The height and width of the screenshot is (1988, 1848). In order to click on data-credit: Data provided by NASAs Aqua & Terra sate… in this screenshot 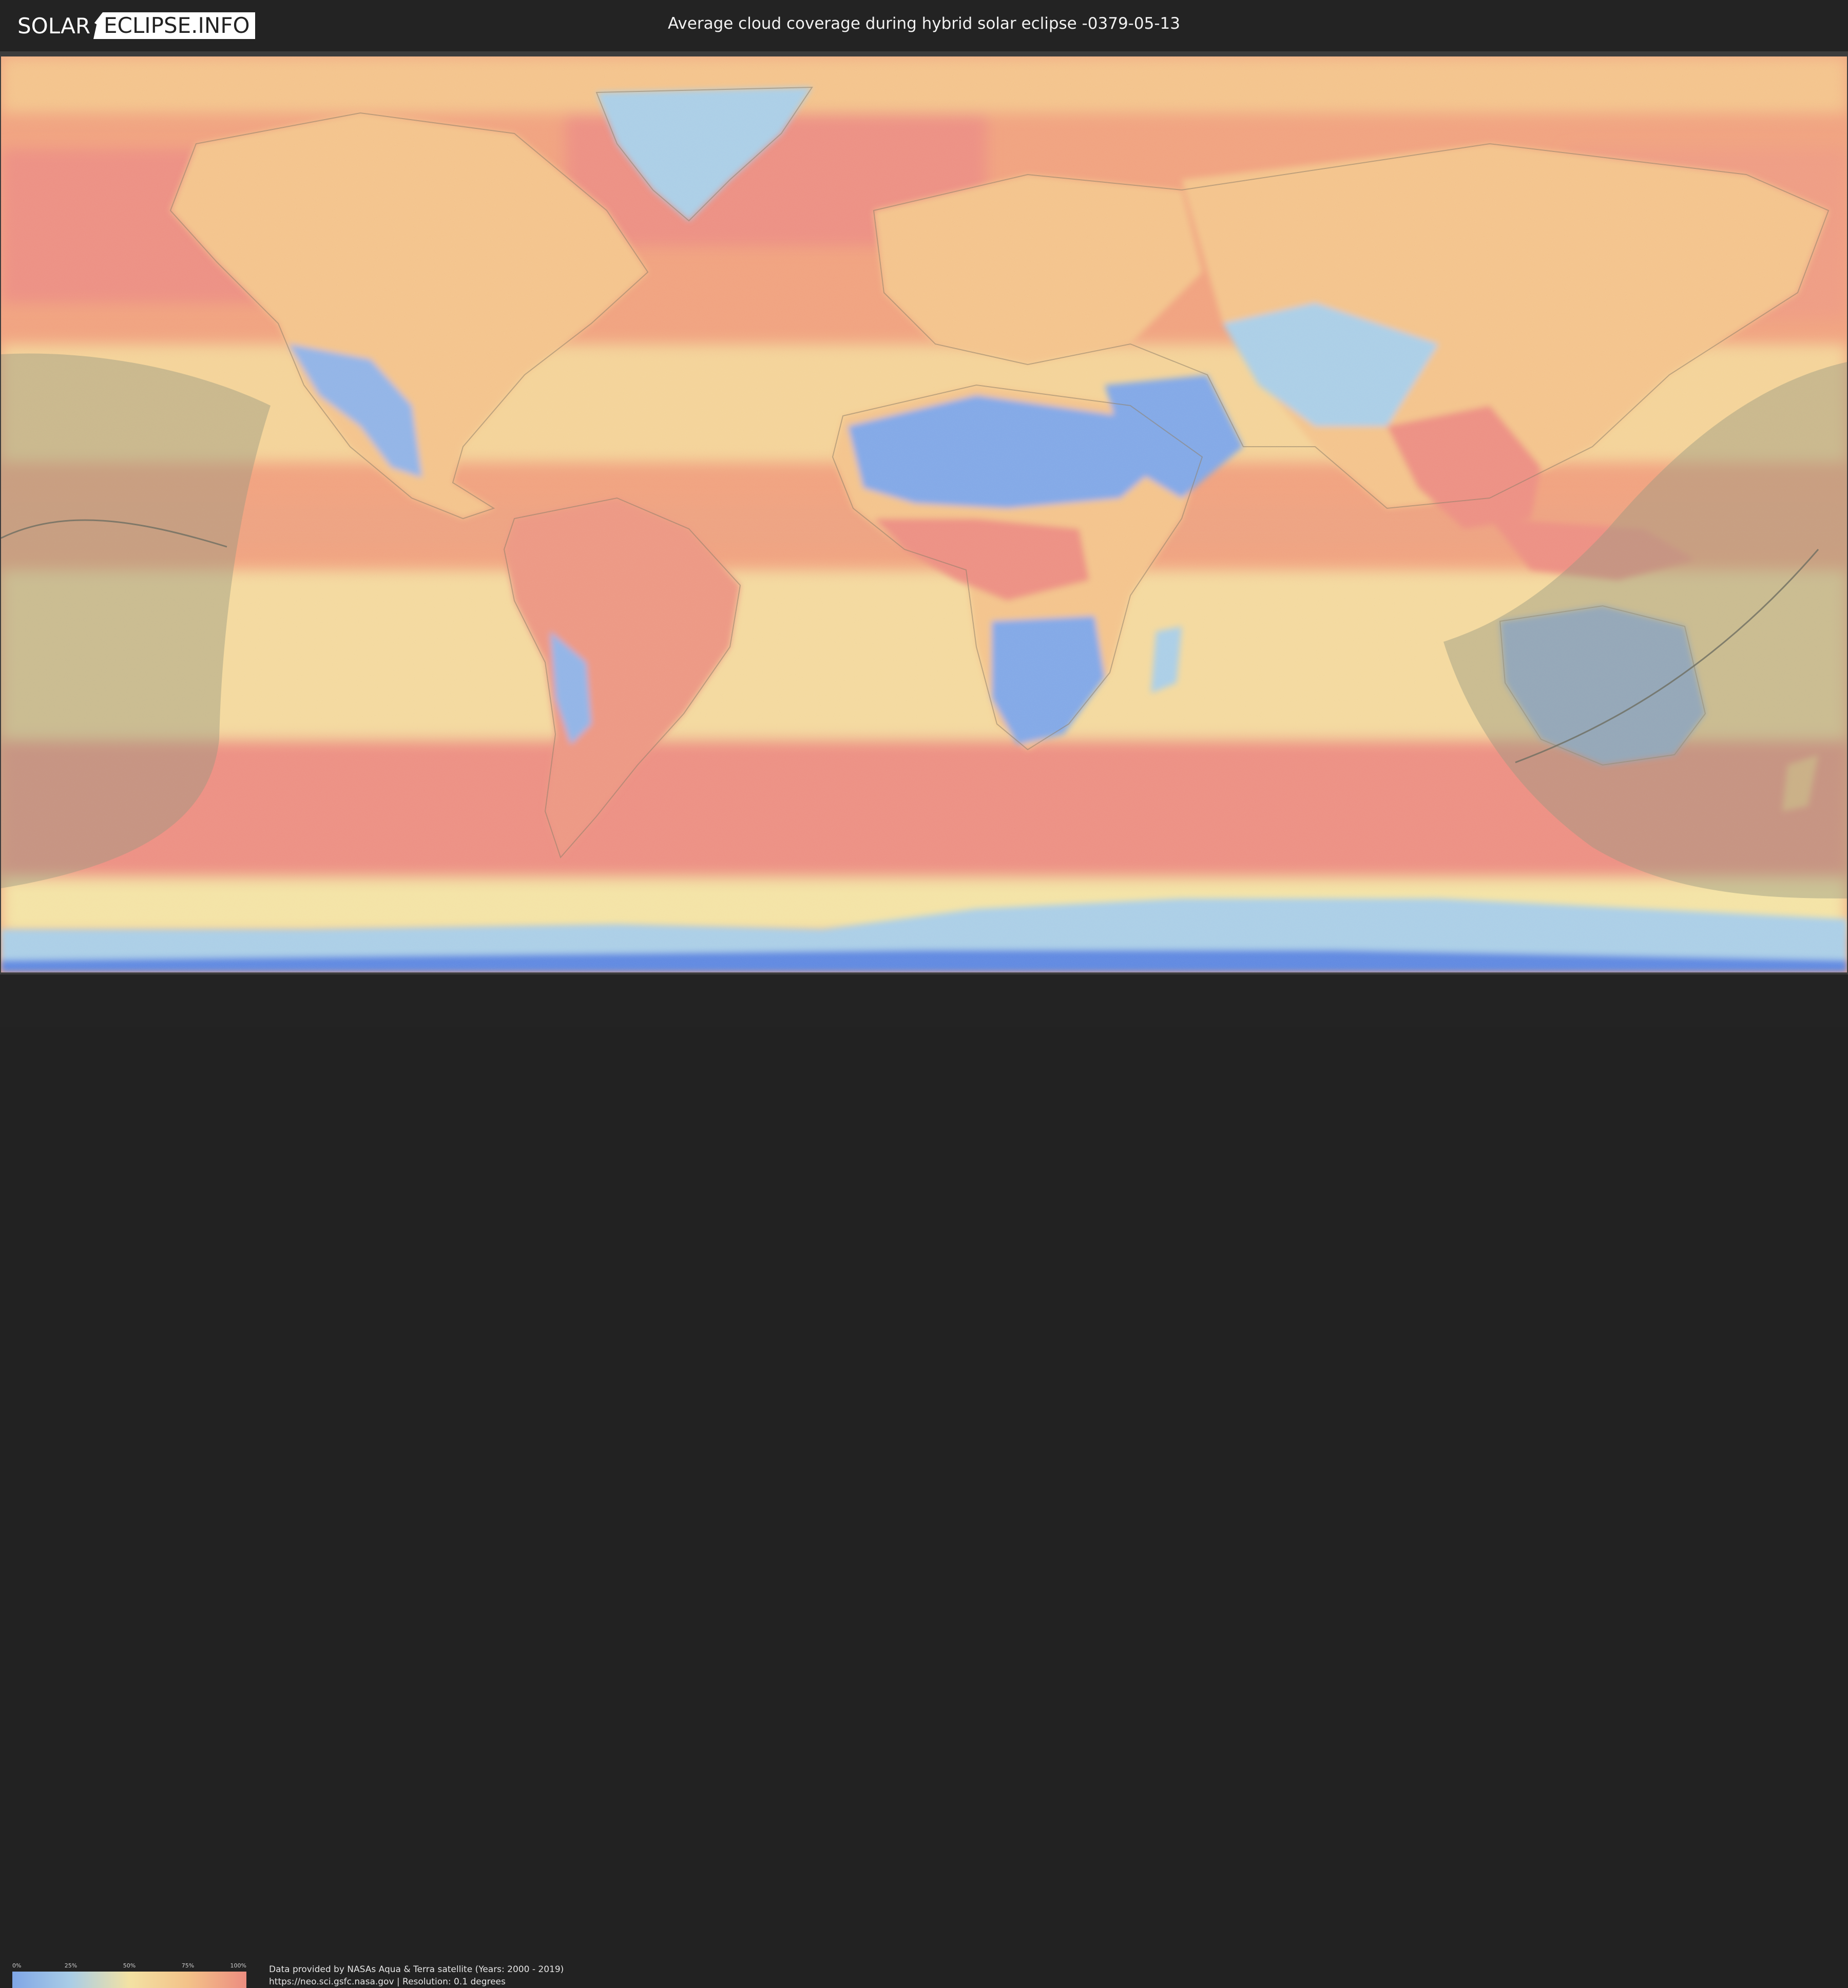, I will do `click(416, 1970)`.